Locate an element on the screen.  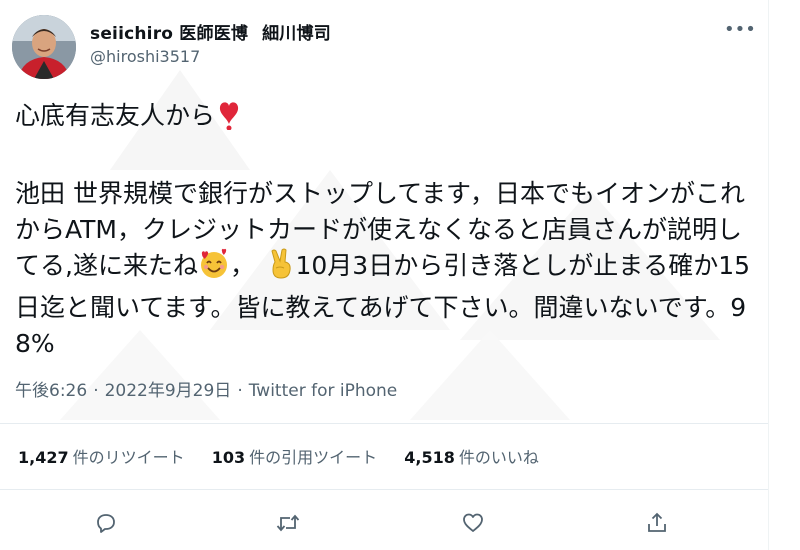
tweet-line-1: 心底有志友人から is located at coordinates (115, 115).